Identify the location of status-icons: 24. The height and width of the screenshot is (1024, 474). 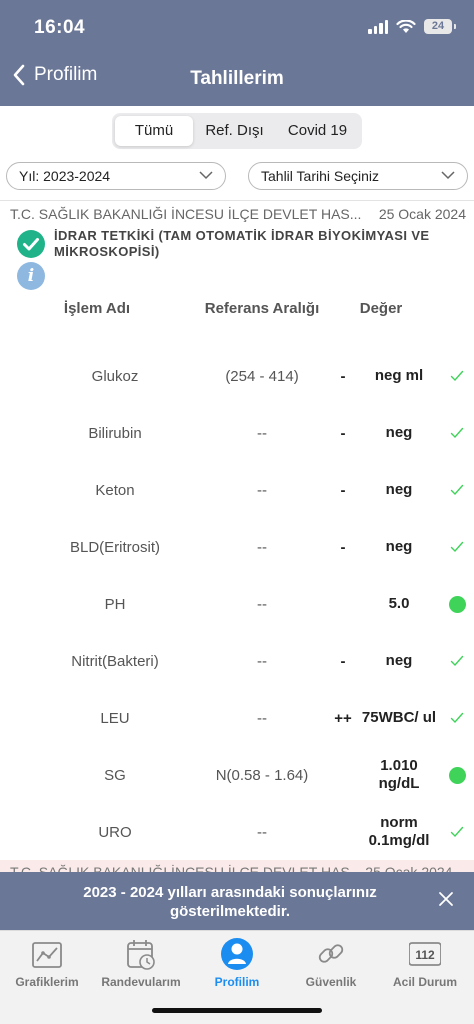
(412, 26).